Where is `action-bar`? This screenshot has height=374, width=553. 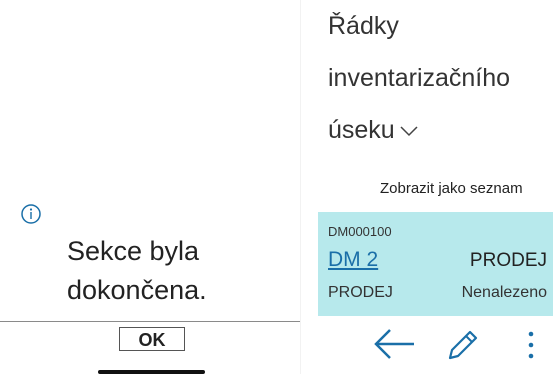
action-bar is located at coordinates (435, 346).